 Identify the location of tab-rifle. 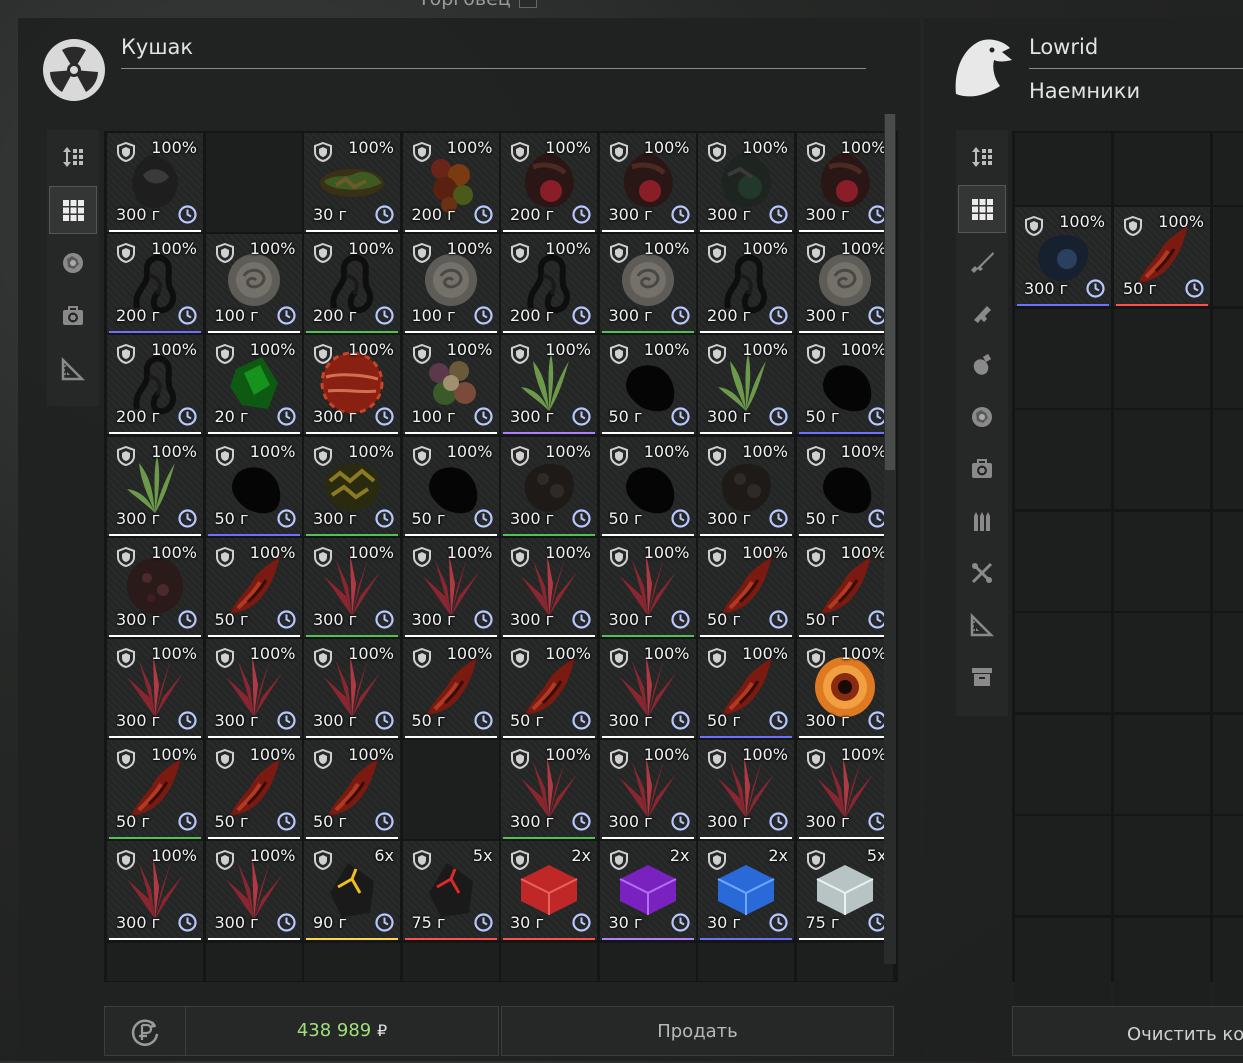
(982, 261).